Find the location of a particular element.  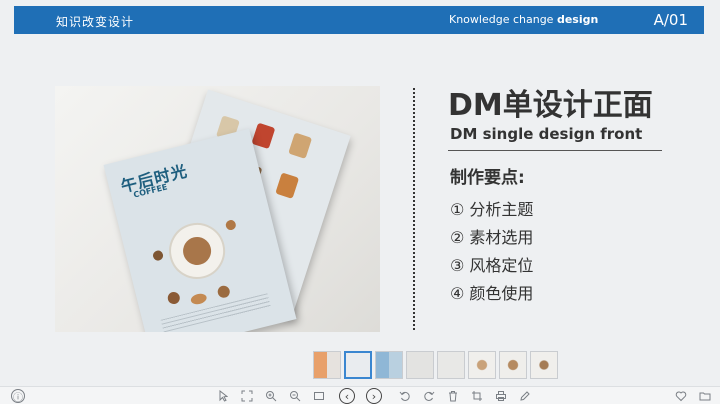

header-left-title: 知识改变设计 is located at coordinates (95, 22).